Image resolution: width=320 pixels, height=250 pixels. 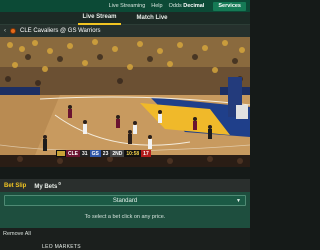 I want to click on bet-slip-hint: To select a bet click on any price., so click(x=125, y=217).